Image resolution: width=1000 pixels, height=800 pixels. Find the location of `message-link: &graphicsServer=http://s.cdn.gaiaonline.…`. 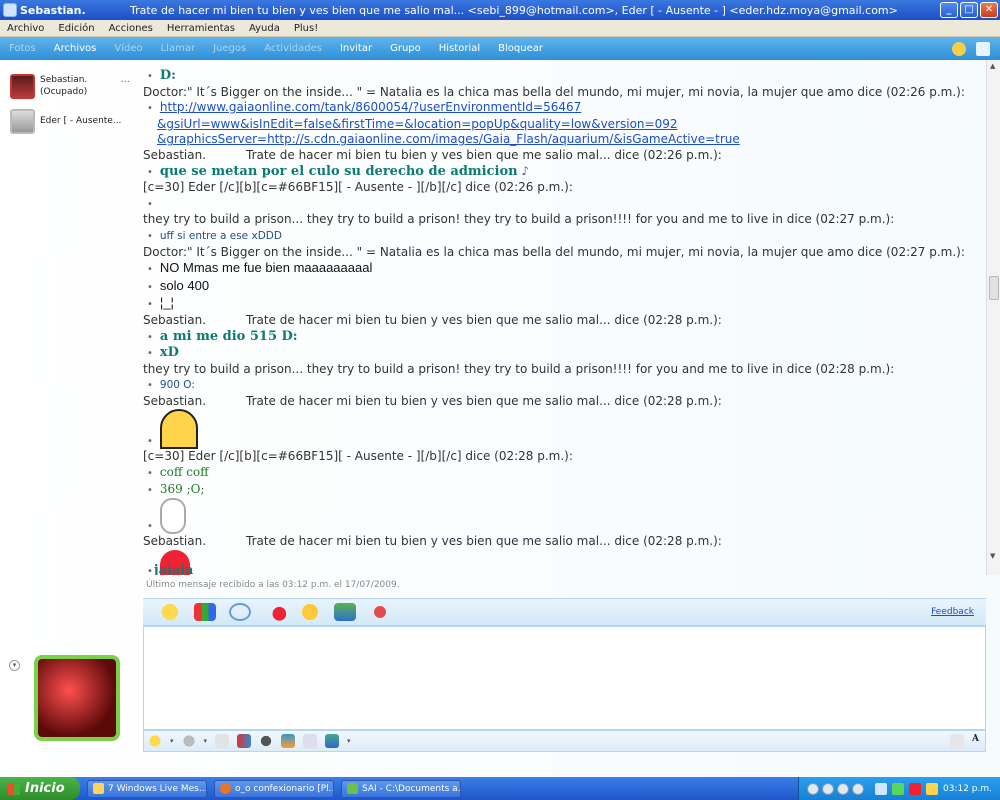

message-link: &graphicsServer=http://s.cdn.gaiaonline.… is located at coordinates (448, 139).